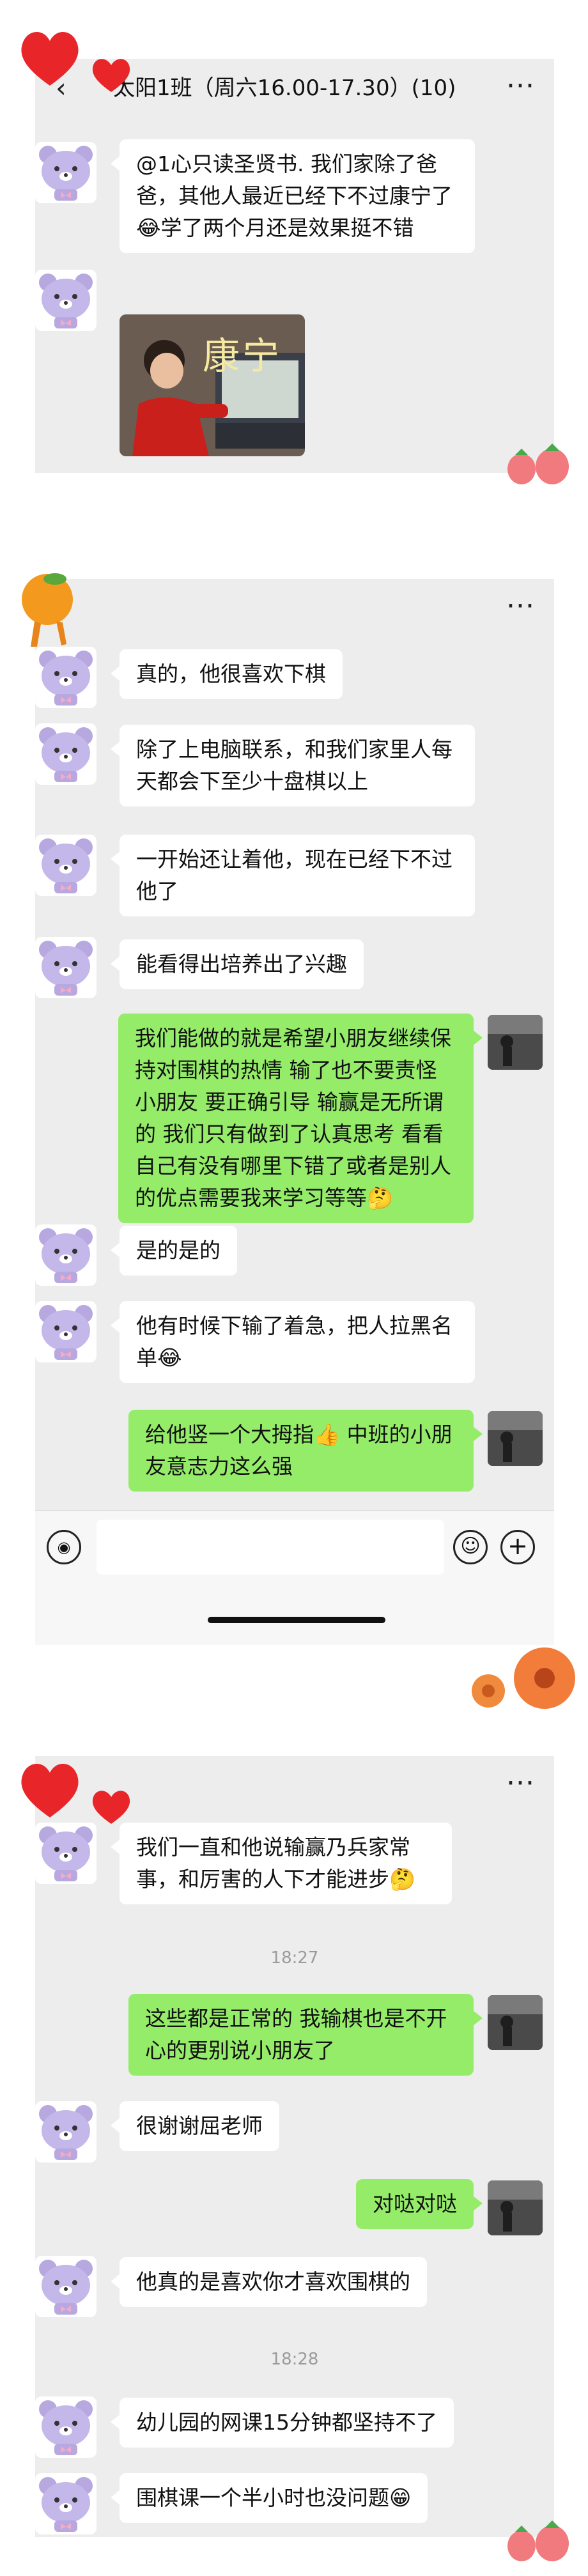 The height and width of the screenshot is (2576, 588). What do you see at coordinates (294, 1958) in the screenshot?
I see `timestamp: 18:27` at bounding box center [294, 1958].